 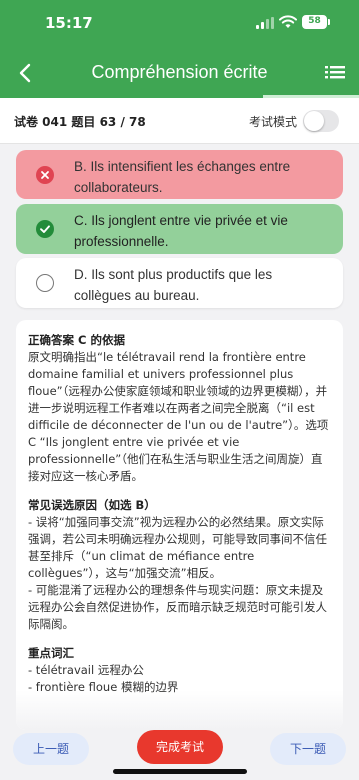 What do you see at coordinates (86, 670) in the screenshot?
I see `vocabulary-item: - télétravail 远程办公` at bounding box center [86, 670].